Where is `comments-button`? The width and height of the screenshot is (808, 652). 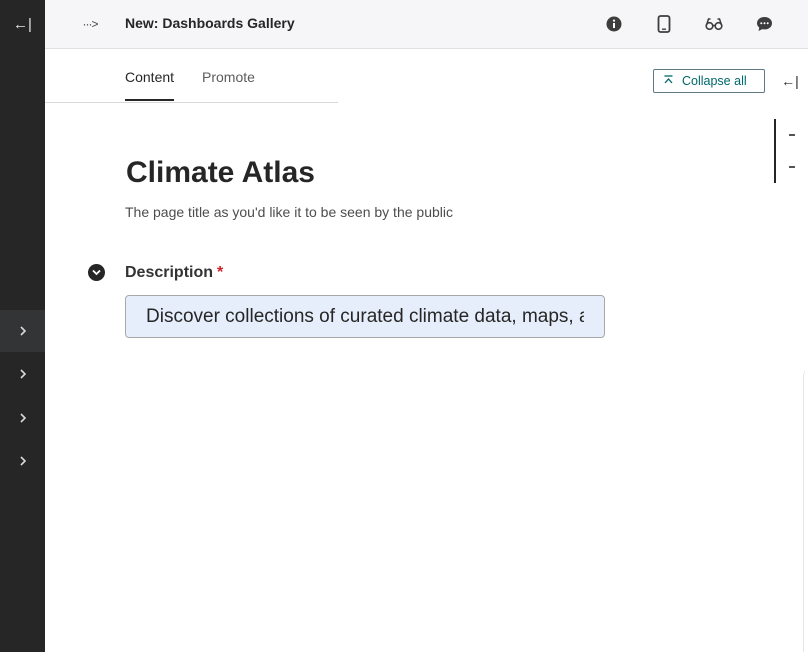
comments-button is located at coordinates (764, 24).